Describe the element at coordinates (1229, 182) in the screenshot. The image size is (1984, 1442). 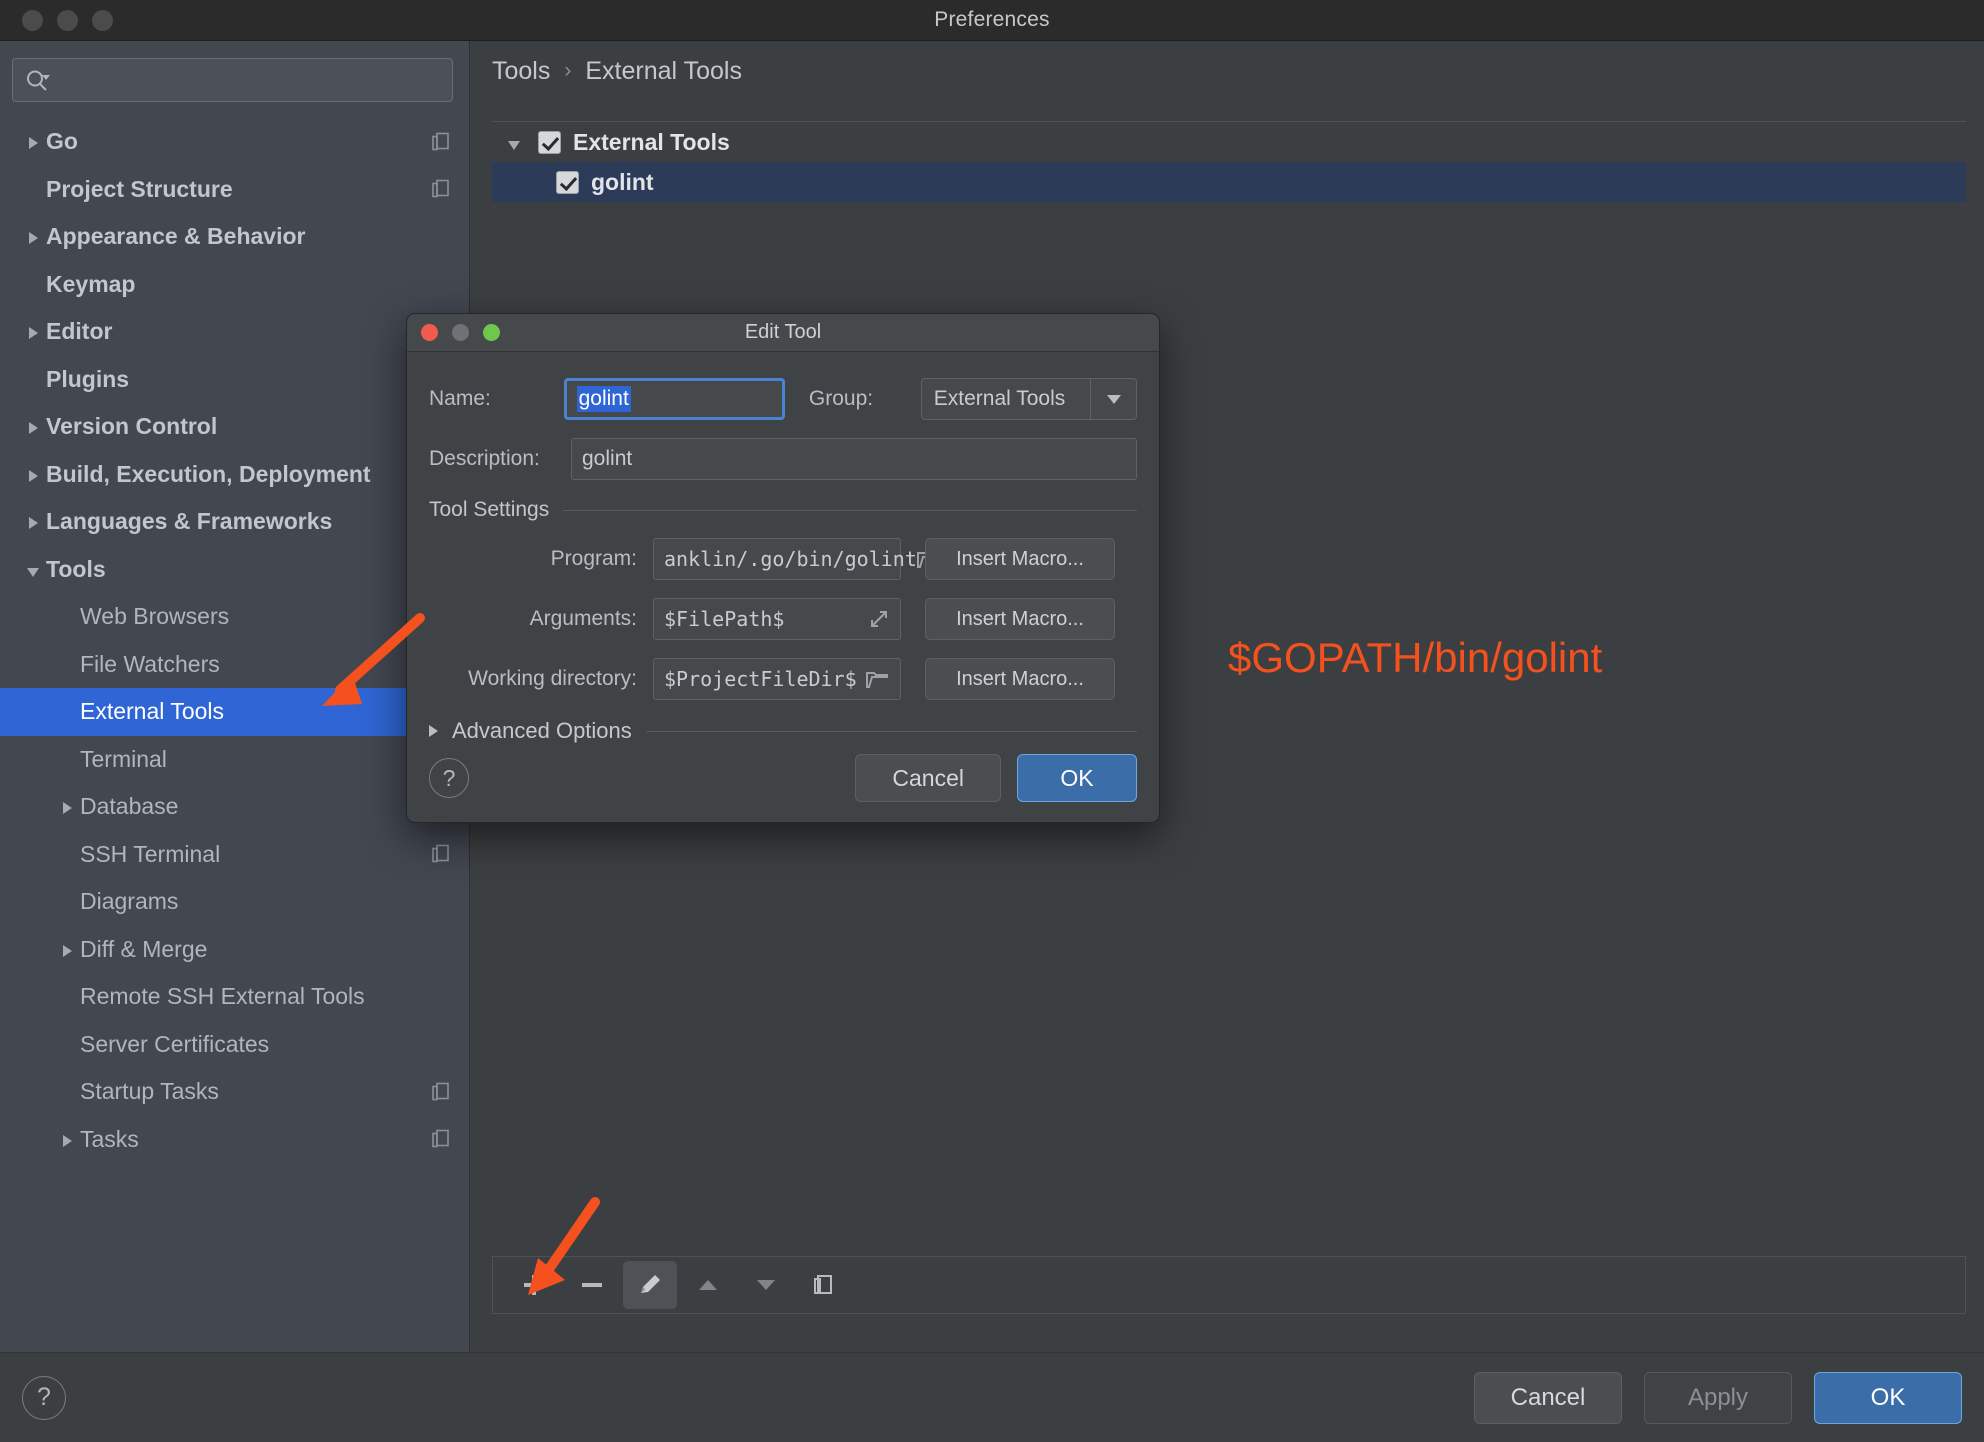
I see `tools-item-row: golint` at that location.